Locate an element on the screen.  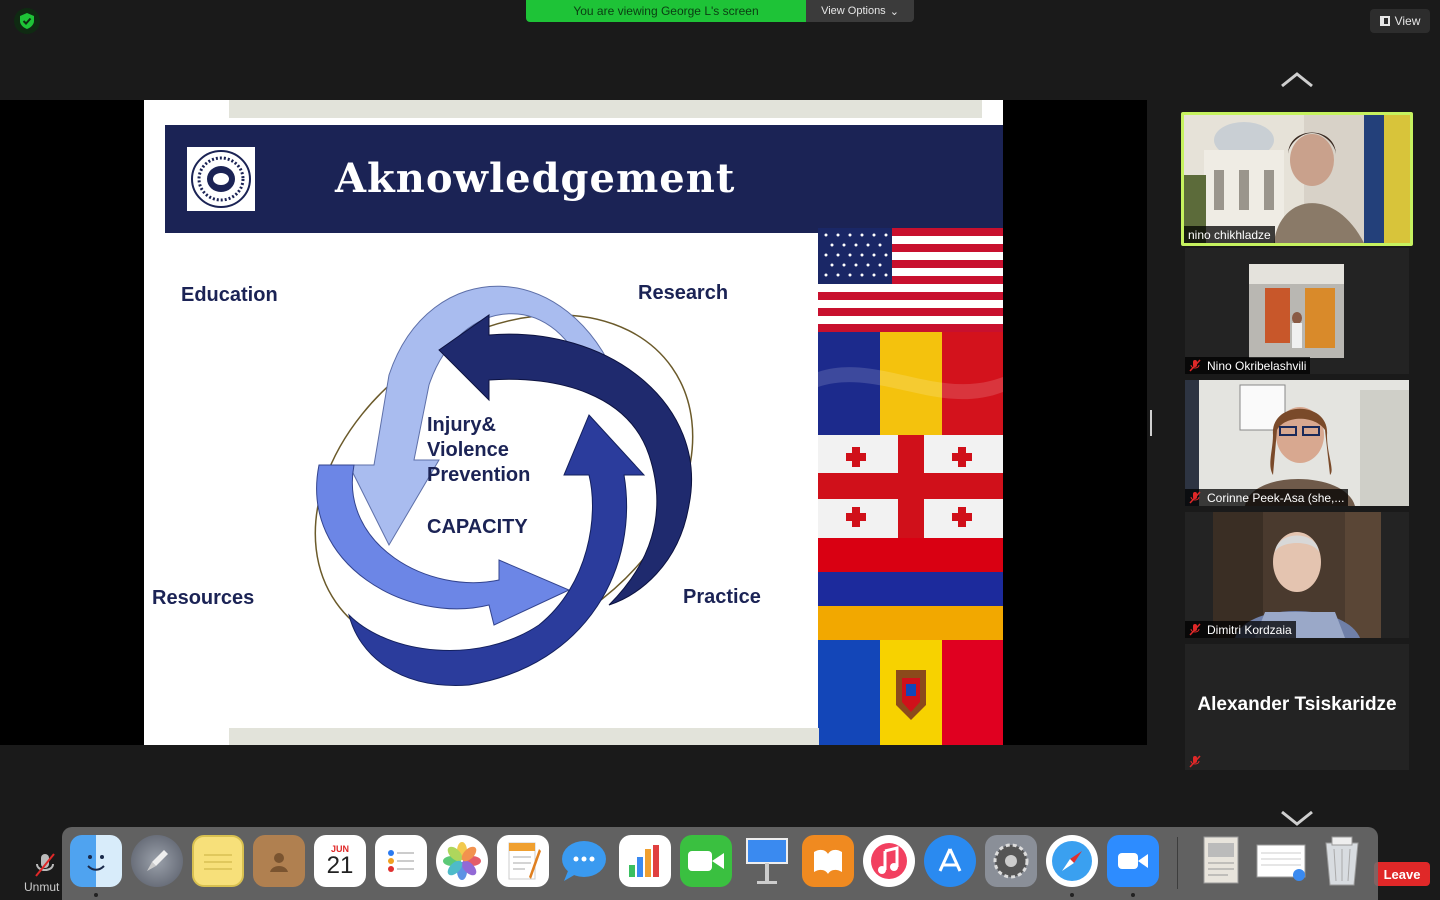
georgia-flag is located at coordinates (910, 486).